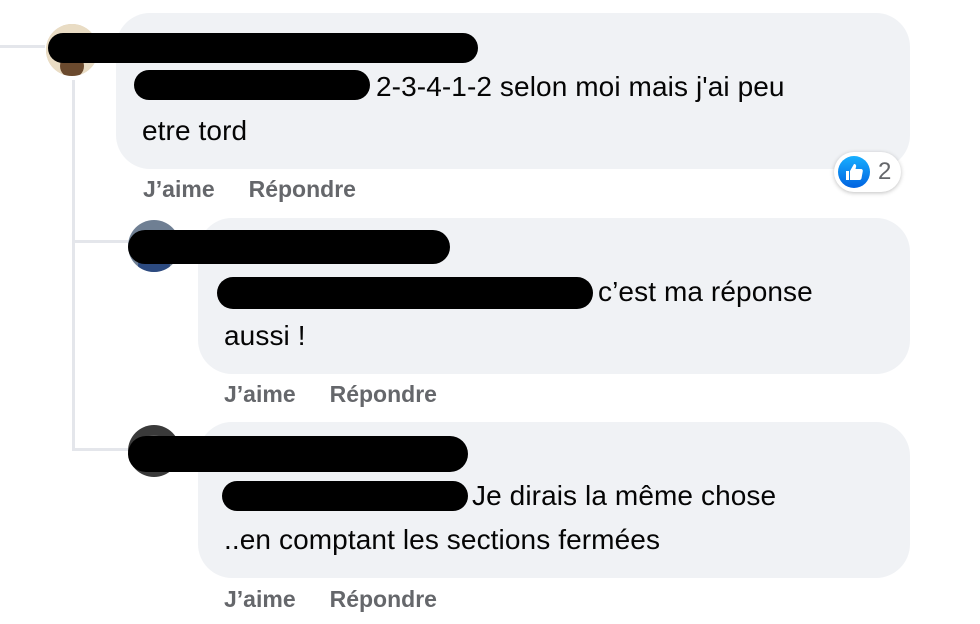 This screenshot has width=980, height=624. What do you see at coordinates (854, 172) in the screenshot?
I see `thumbs-up-icon` at bounding box center [854, 172].